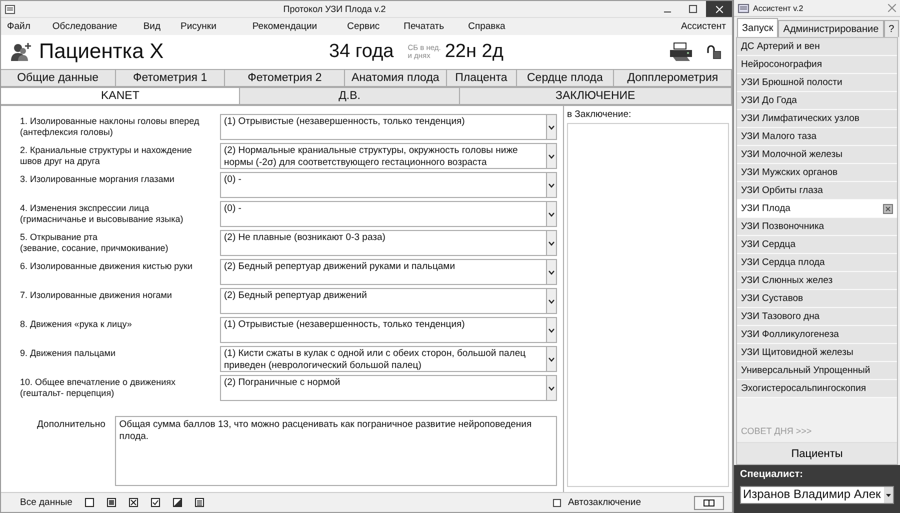 The height and width of the screenshot is (513, 900). I want to click on tab: Анатомия плода, so click(396, 78).